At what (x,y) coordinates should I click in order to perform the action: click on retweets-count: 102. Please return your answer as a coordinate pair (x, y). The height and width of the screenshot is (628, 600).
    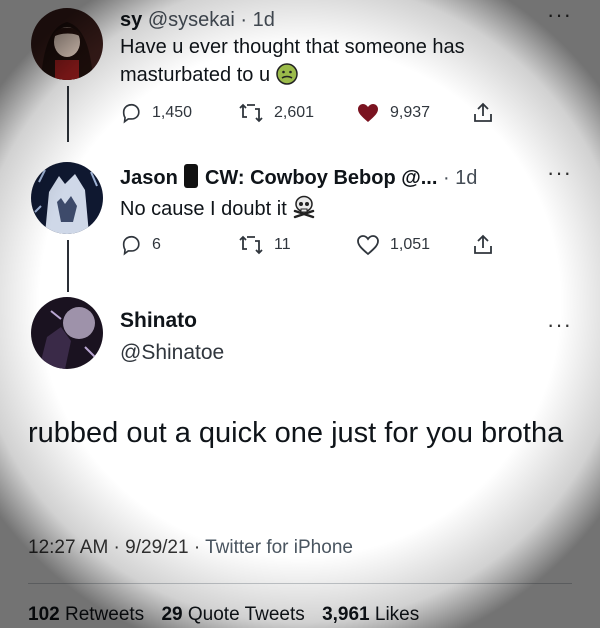
    Looking at the image, I should click on (44, 614).